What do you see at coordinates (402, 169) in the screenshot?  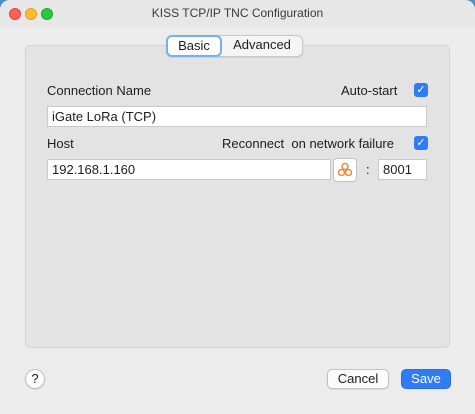 I see `port-field: 8001` at bounding box center [402, 169].